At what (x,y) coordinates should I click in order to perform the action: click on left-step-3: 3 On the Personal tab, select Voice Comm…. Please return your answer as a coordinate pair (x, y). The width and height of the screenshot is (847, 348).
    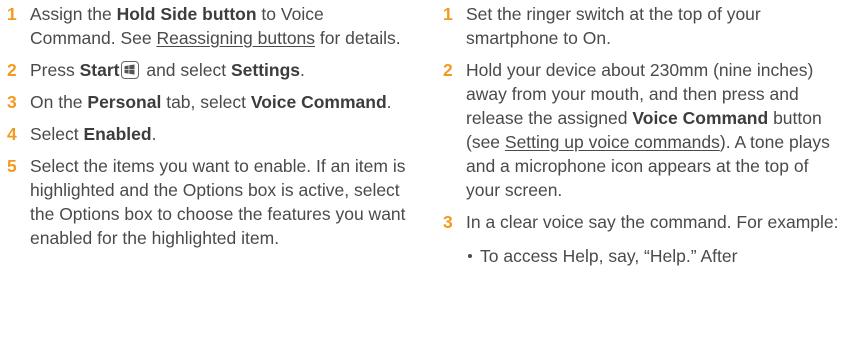
    Looking at the image, I should click on (205, 102).